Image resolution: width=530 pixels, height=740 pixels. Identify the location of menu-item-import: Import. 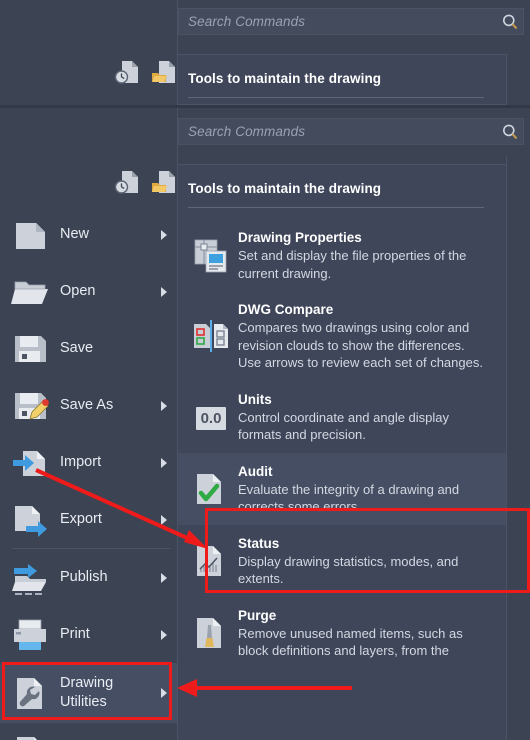
(88, 462).